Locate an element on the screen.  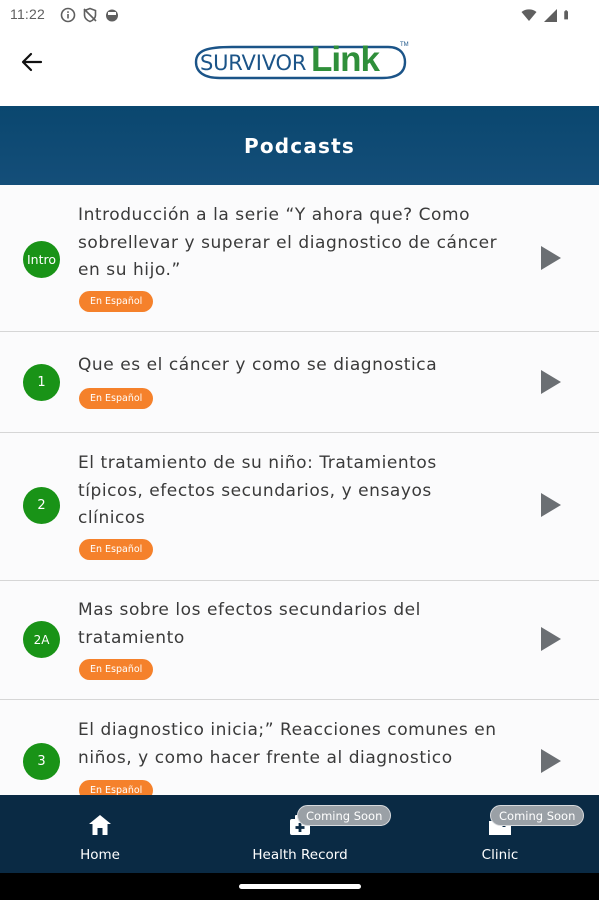
battery-icon is located at coordinates (566, 15).